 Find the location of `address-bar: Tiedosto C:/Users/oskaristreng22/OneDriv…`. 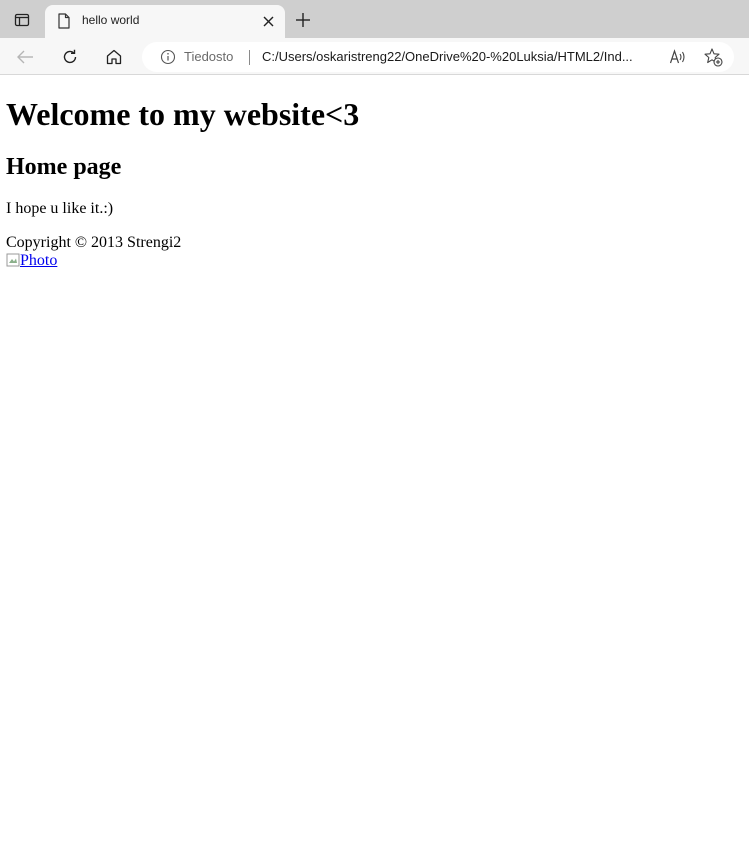

address-bar: Tiedosto C:/Users/oskaristreng22/OneDriv… is located at coordinates (438, 57).